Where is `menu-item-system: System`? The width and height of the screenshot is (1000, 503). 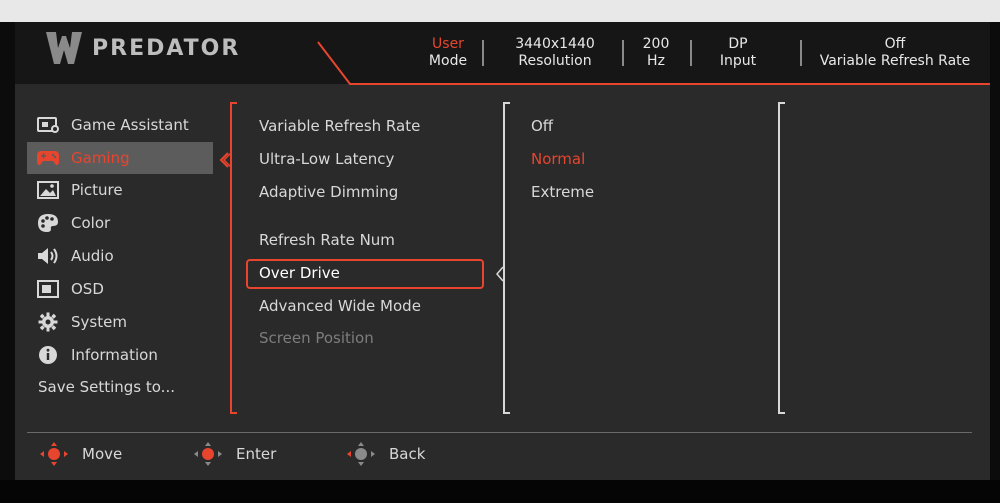
menu-item-system: System is located at coordinates (120, 322).